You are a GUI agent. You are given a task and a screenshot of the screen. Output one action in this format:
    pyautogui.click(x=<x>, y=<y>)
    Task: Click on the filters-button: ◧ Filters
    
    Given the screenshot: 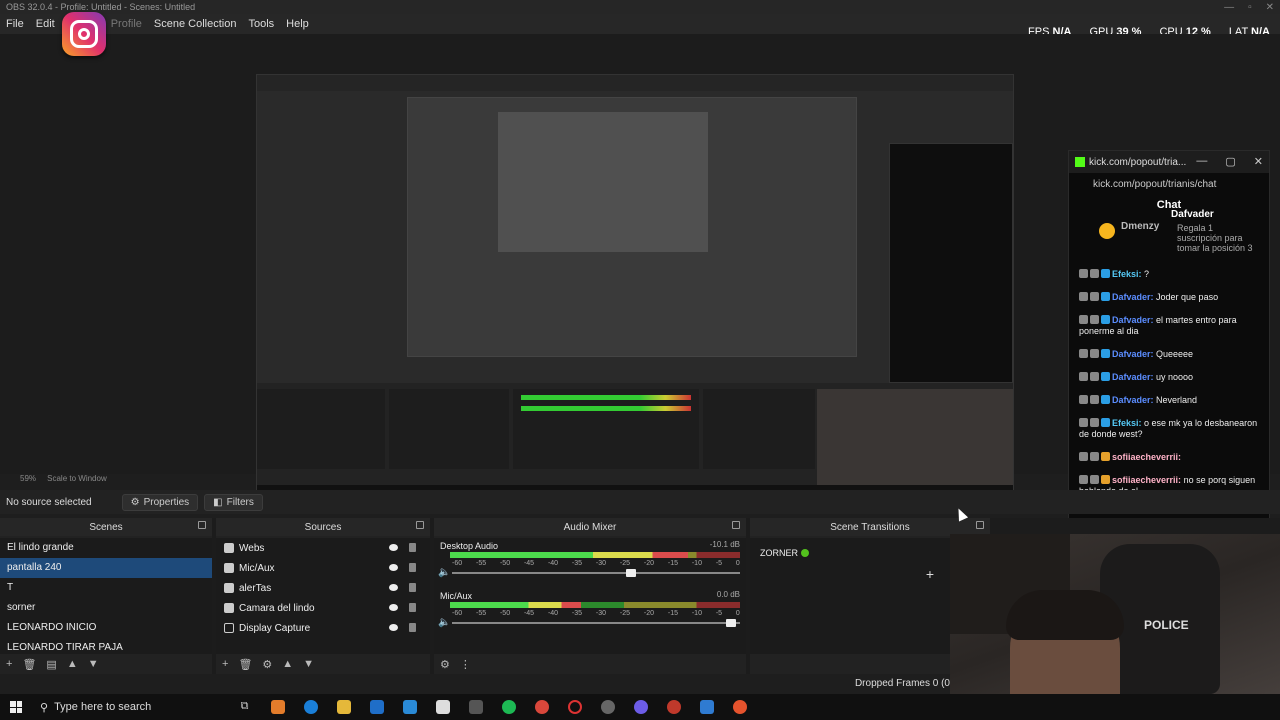 What is the action you would take?
    pyautogui.click(x=233, y=502)
    